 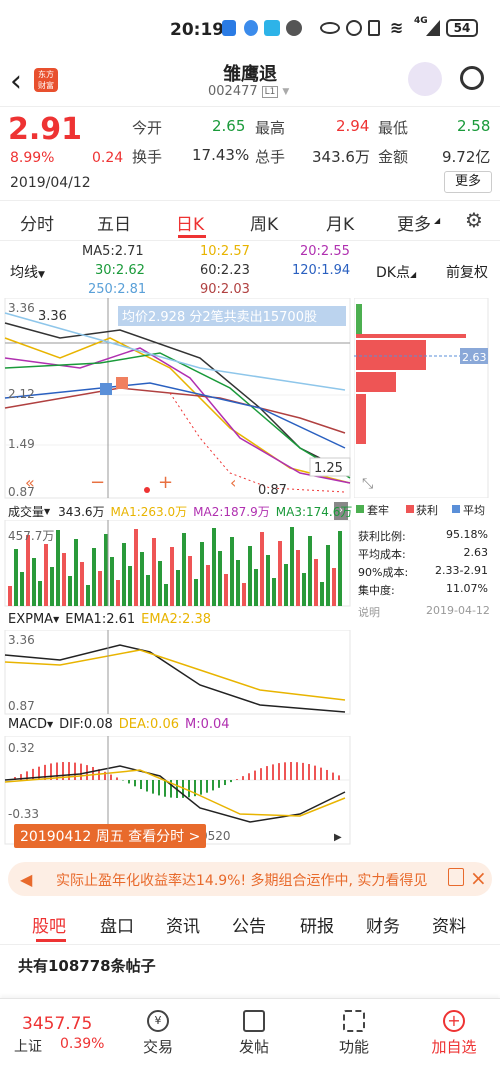 I want to click on chip-note-link: 说明, so click(x=369, y=612).